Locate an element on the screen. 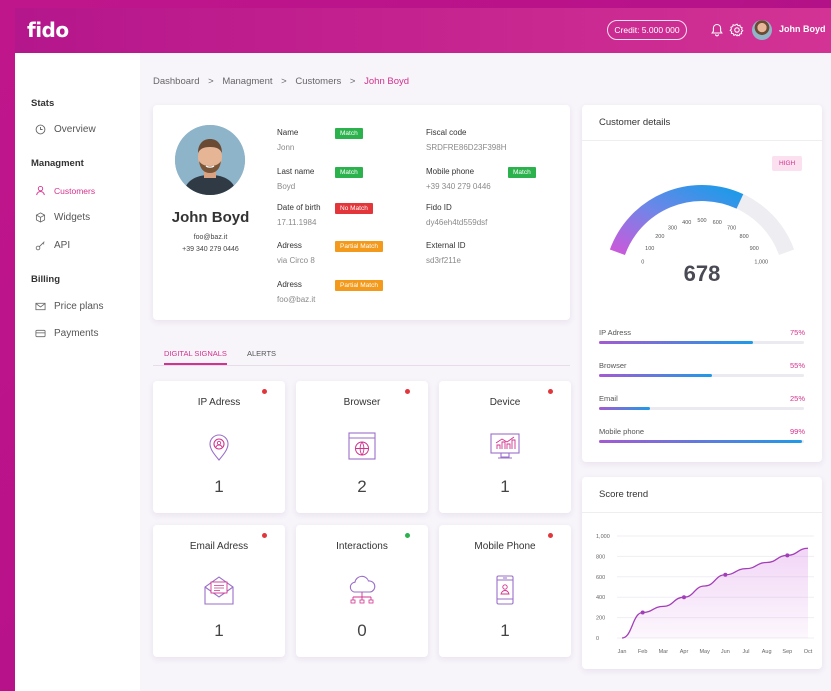 The height and width of the screenshot is (691, 831). y-tick-label: 600 is located at coordinates (600, 578).